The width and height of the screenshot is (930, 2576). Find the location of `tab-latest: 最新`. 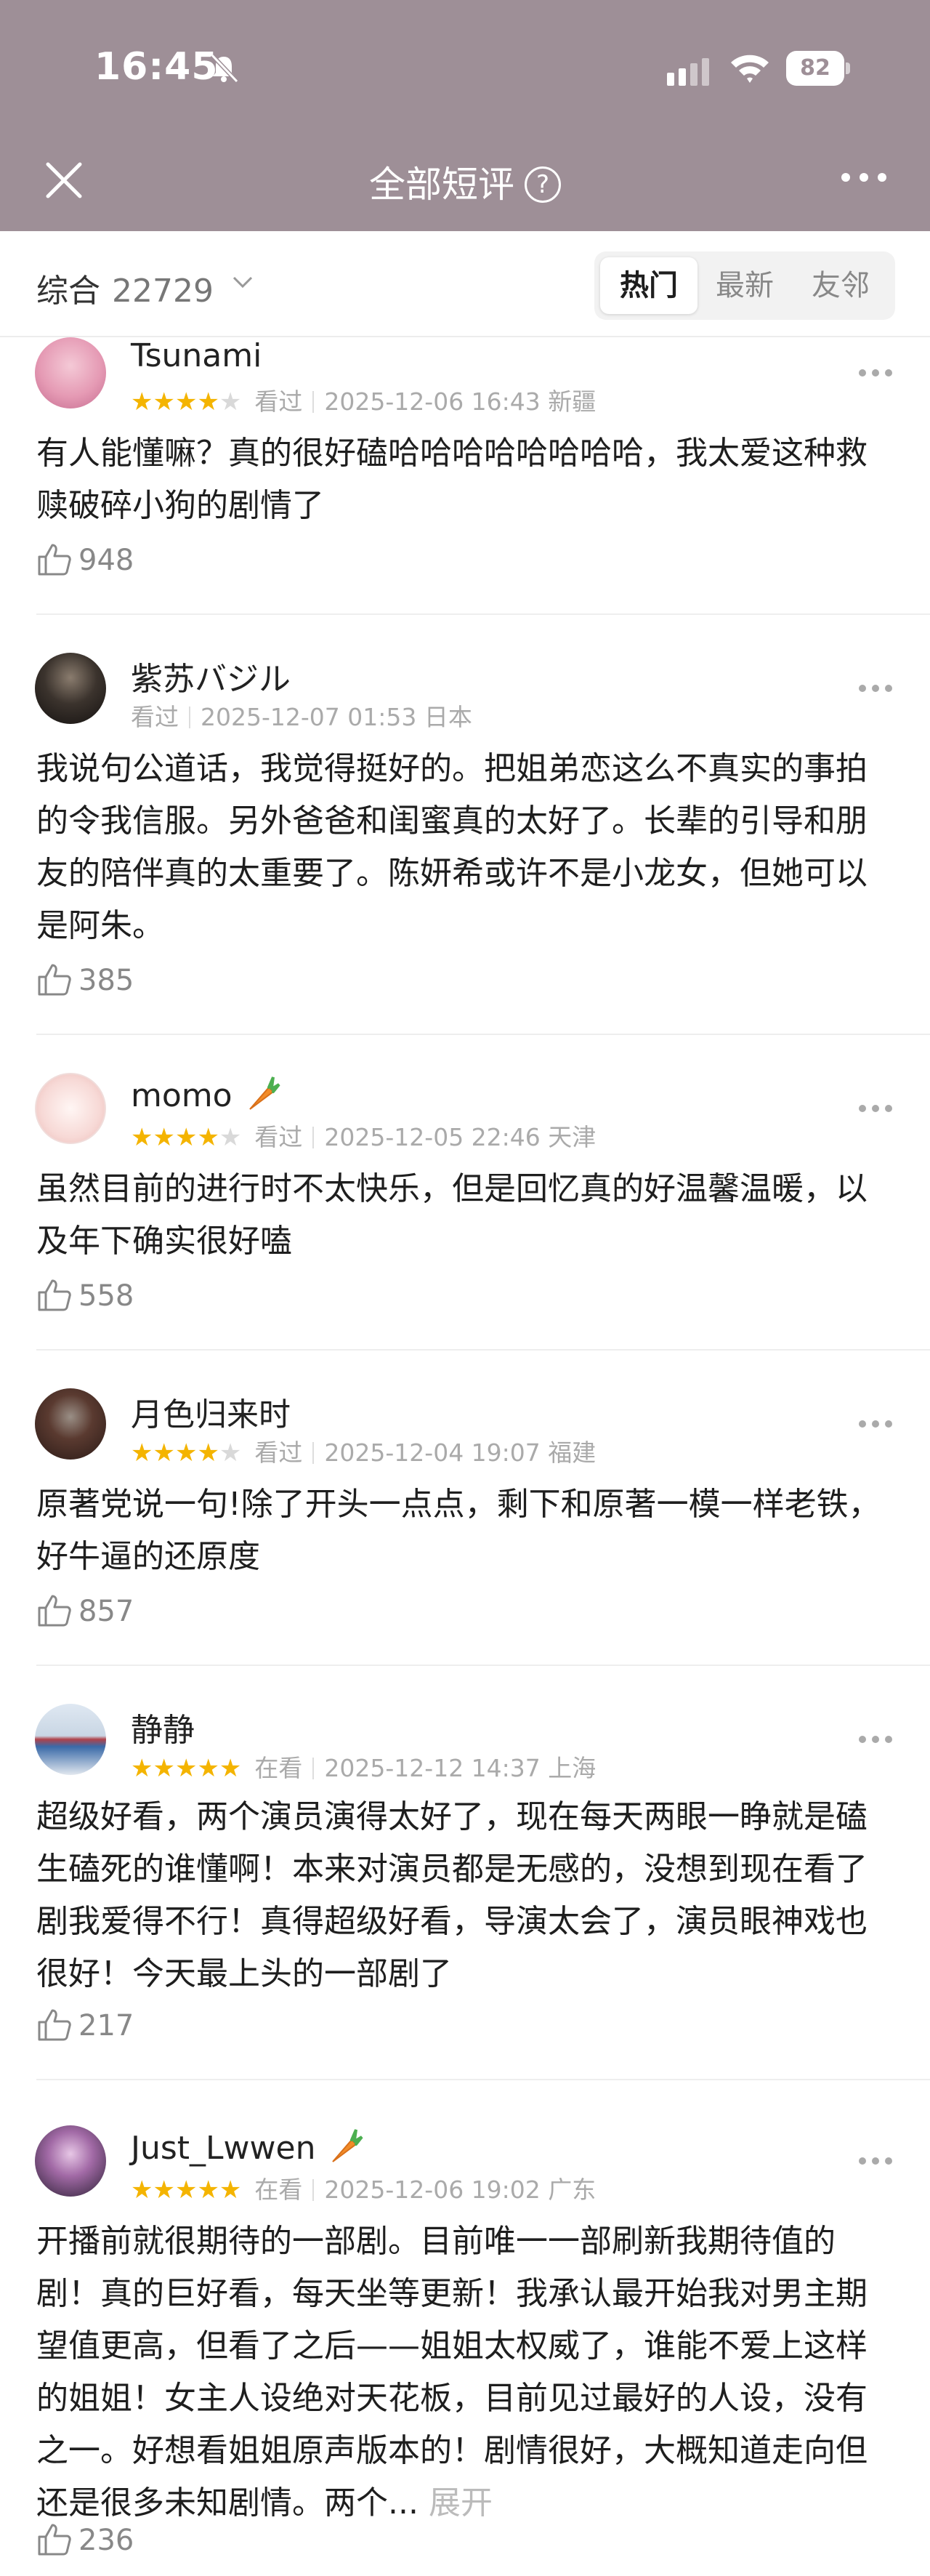

tab-latest: 最新 is located at coordinates (744, 285).